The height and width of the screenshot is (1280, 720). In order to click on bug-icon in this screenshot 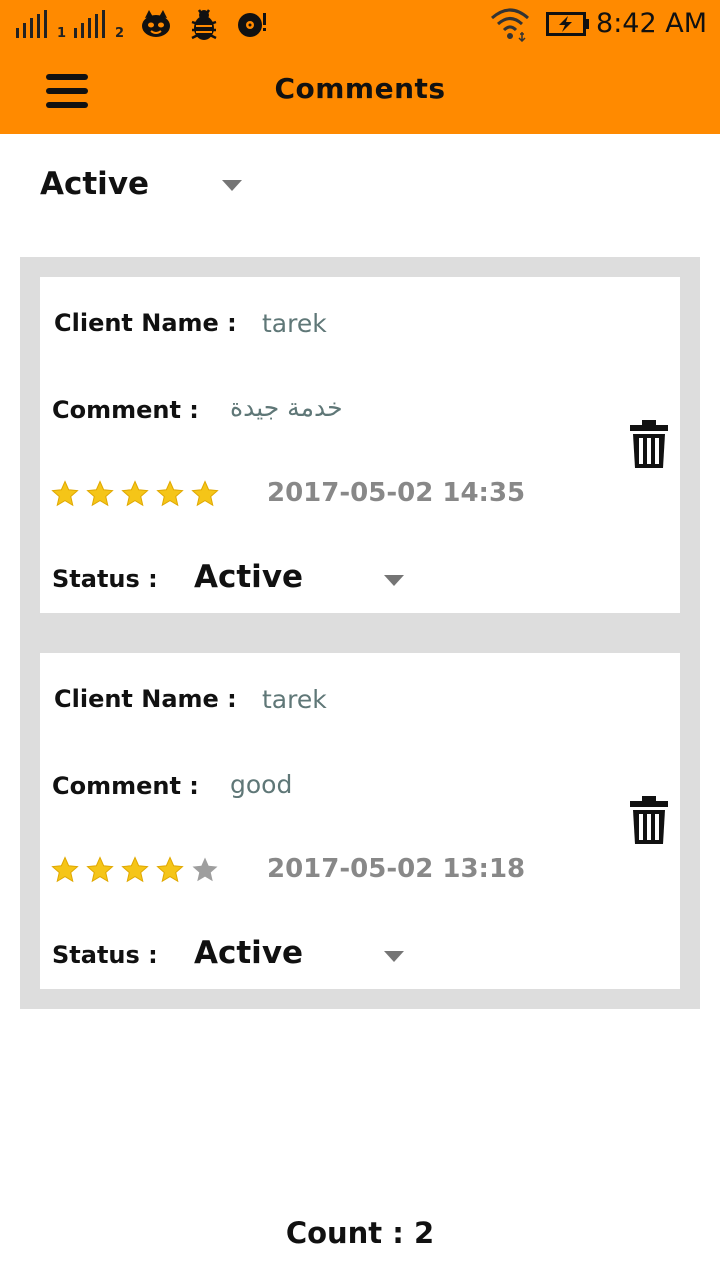, I will do `click(204, 24)`.